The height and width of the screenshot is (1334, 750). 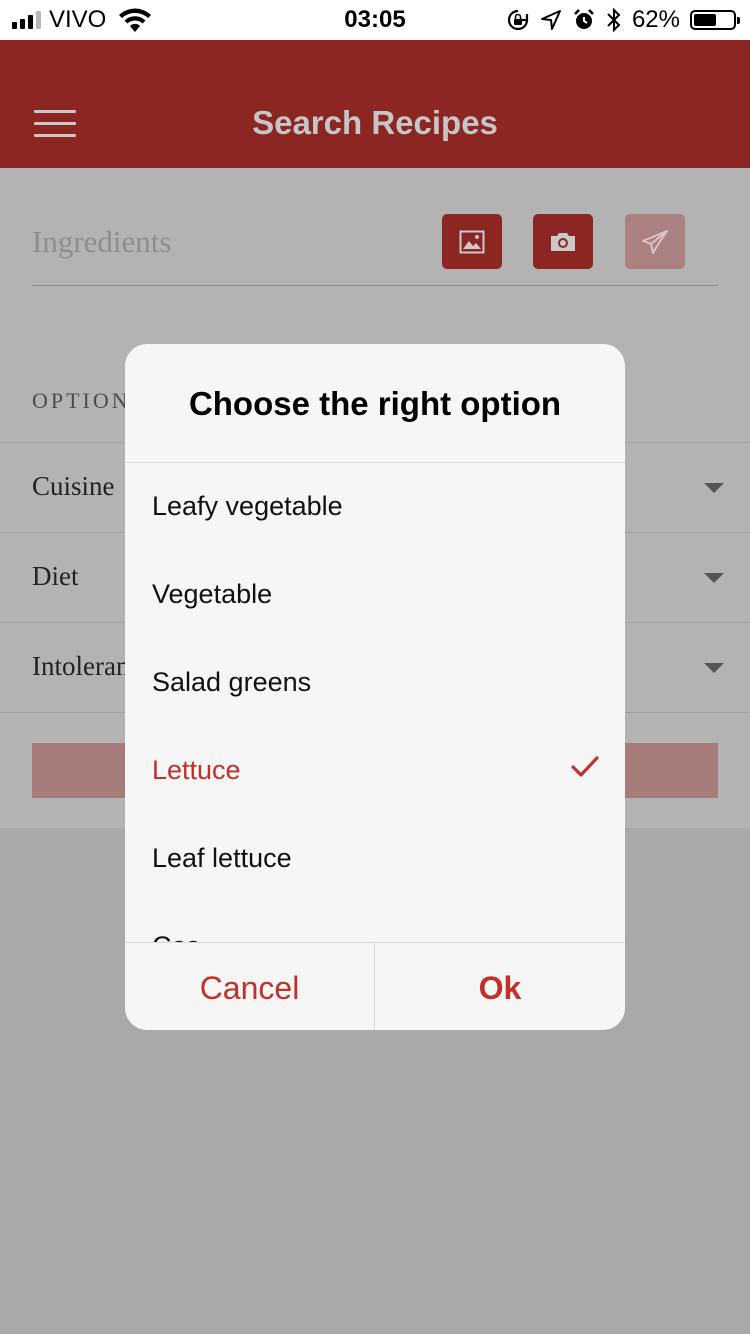 What do you see at coordinates (655, 19) in the screenshot?
I see `battery-percent: 62%` at bounding box center [655, 19].